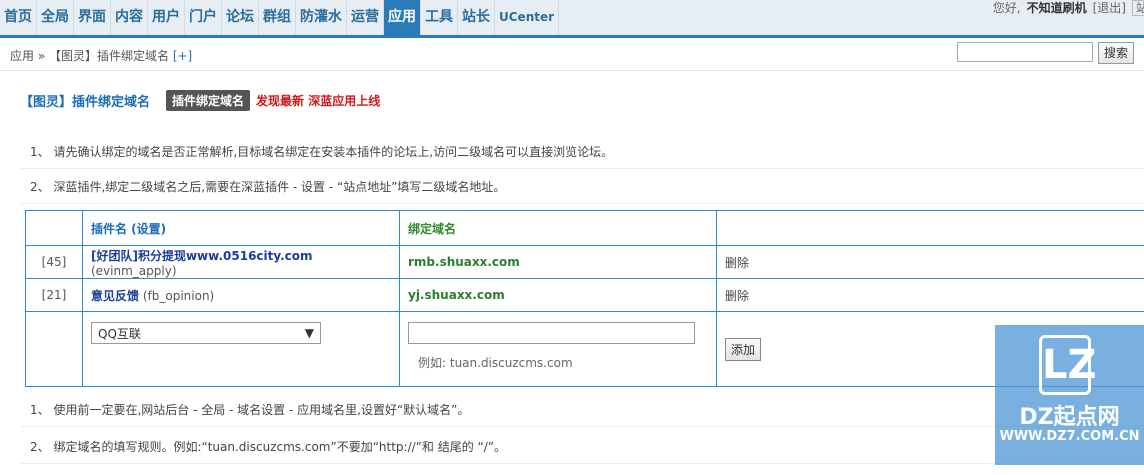 Image resolution: width=1144 pixels, height=475 pixels. What do you see at coordinates (495, 363) in the screenshot?
I see `domain-example: 例如: tuan.discuzcms.com` at bounding box center [495, 363].